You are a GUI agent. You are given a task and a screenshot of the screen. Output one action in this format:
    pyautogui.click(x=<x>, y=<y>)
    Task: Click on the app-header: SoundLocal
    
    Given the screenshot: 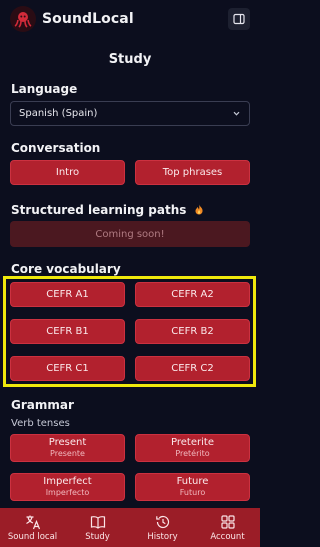 What is the action you would take?
    pyautogui.click(x=130, y=19)
    